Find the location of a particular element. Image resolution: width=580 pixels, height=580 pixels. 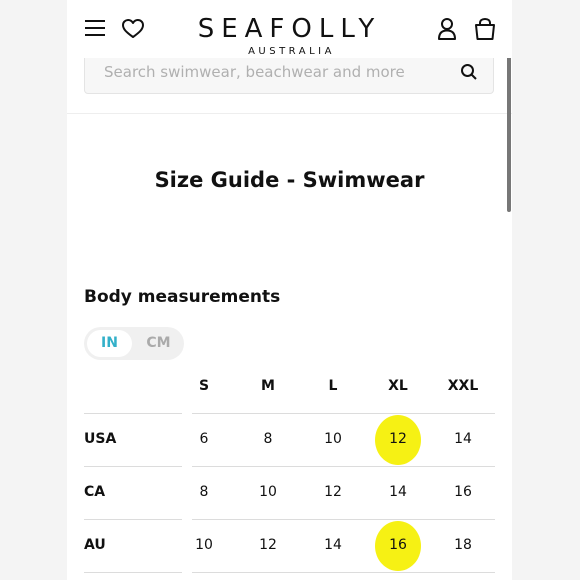

table-cell: 16 is located at coordinates (463, 492).